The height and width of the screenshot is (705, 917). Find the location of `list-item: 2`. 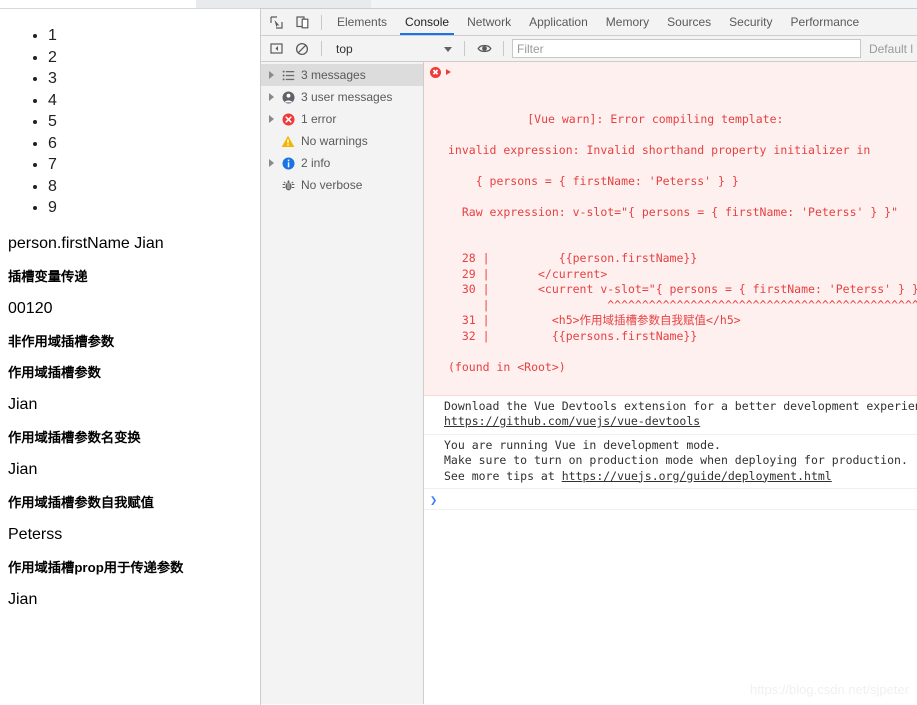

list-item: 2 is located at coordinates (150, 58).